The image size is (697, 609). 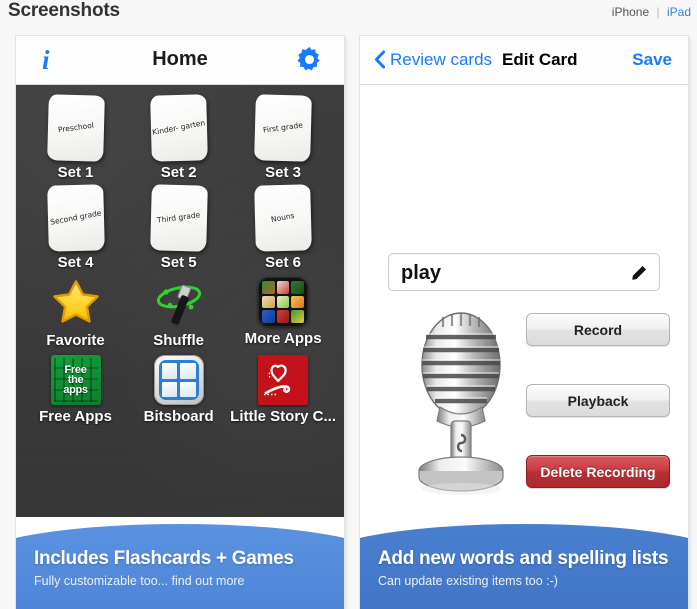 What do you see at coordinates (283, 172) in the screenshot?
I see `grid-item-label: Set 3` at bounding box center [283, 172].